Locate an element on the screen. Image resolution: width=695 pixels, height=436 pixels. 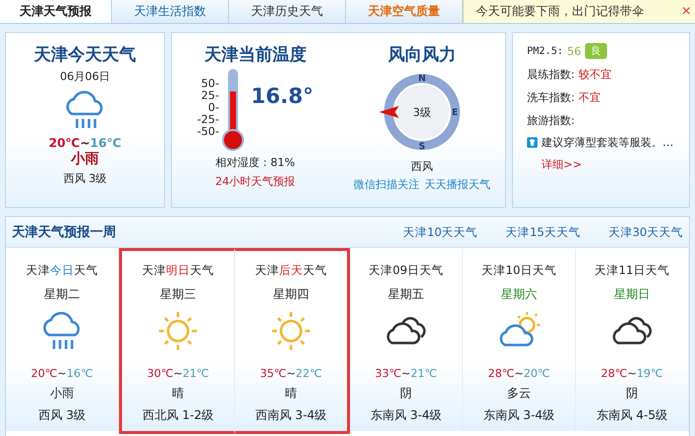
scale-label: 25- is located at coordinates (210, 96).